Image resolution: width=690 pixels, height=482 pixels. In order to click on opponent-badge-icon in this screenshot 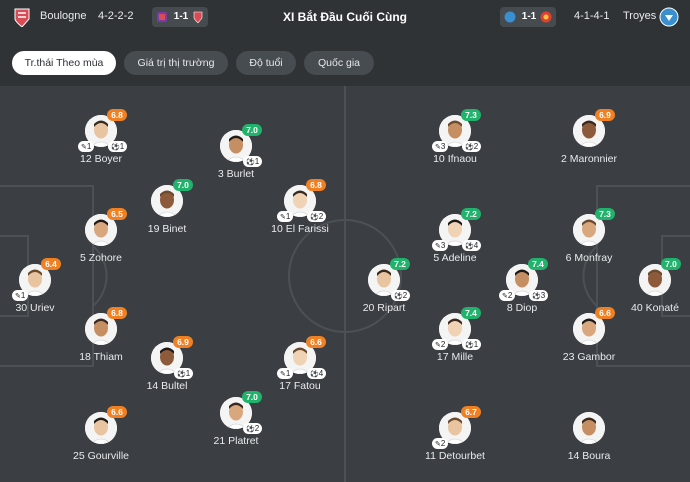, I will do `click(546, 17)`.